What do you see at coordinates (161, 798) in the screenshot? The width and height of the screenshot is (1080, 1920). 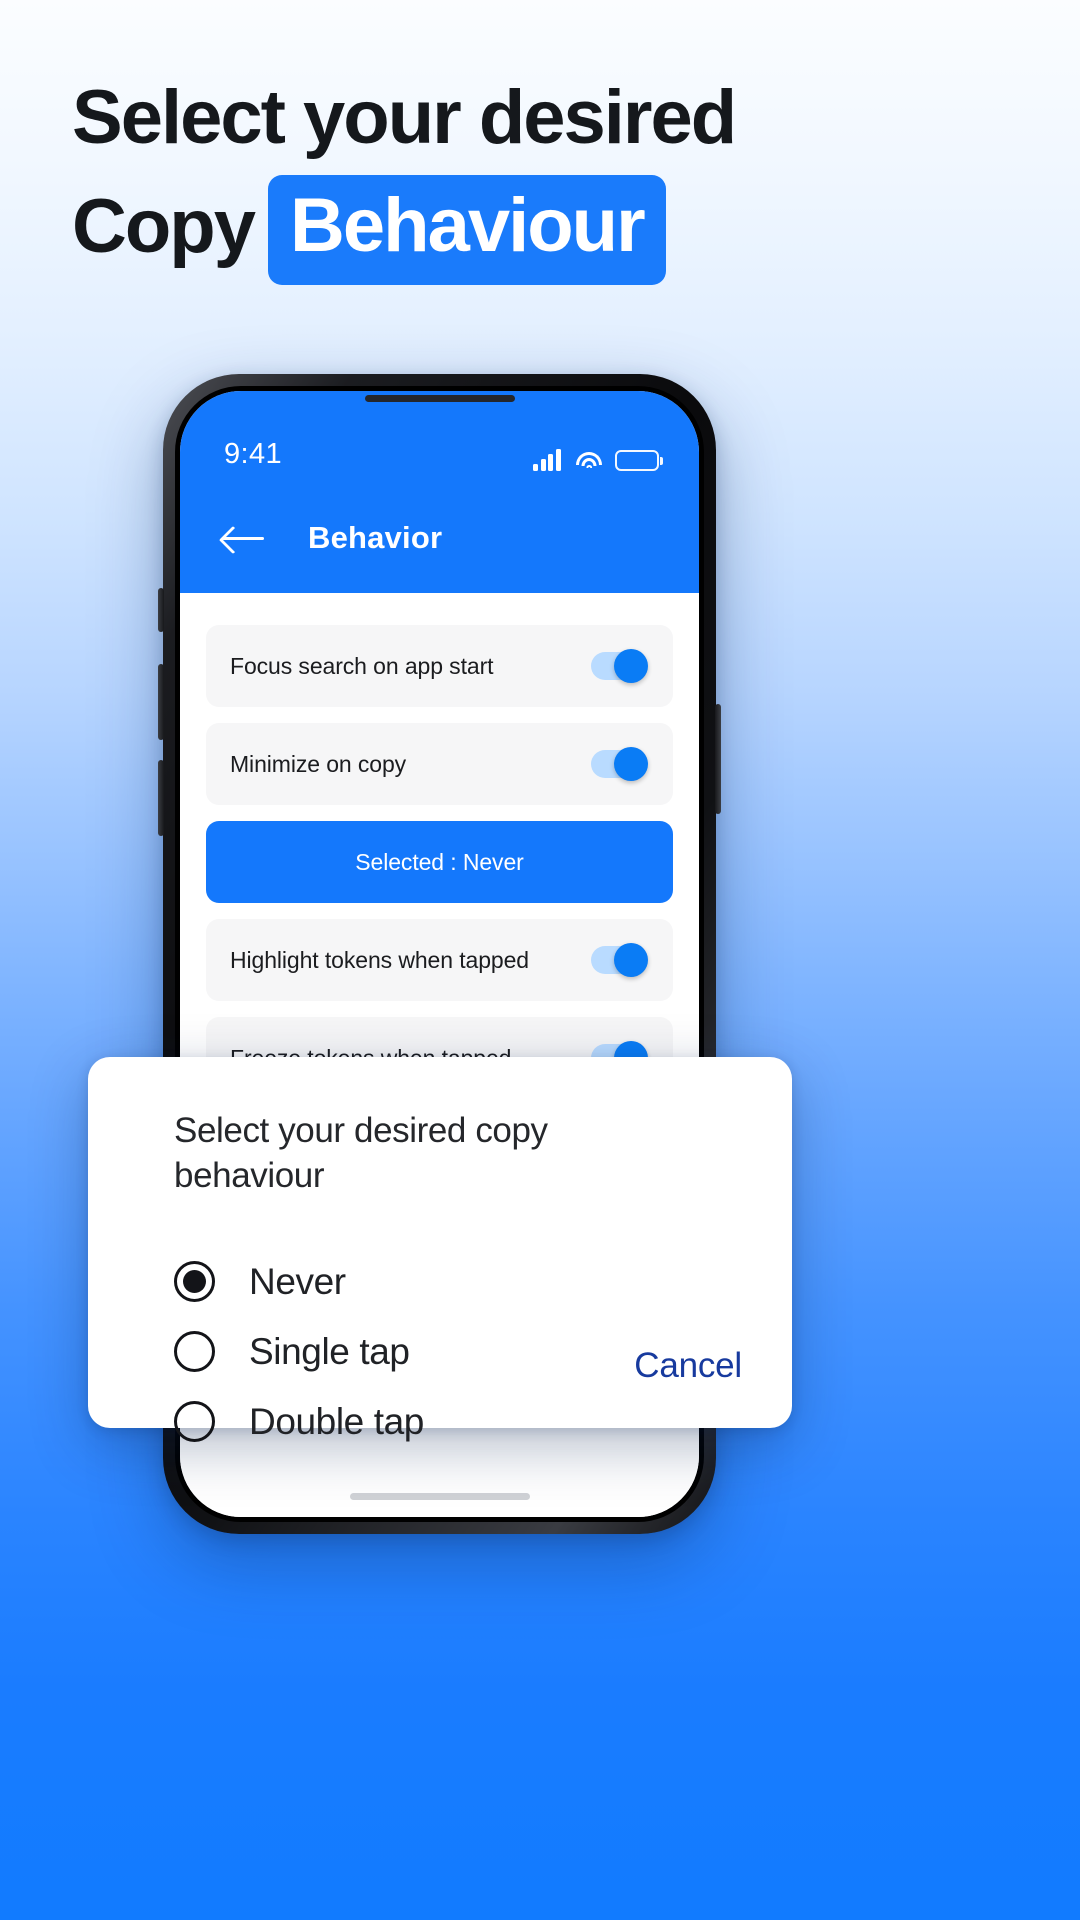 I see `phone-volume-down-button` at bounding box center [161, 798].